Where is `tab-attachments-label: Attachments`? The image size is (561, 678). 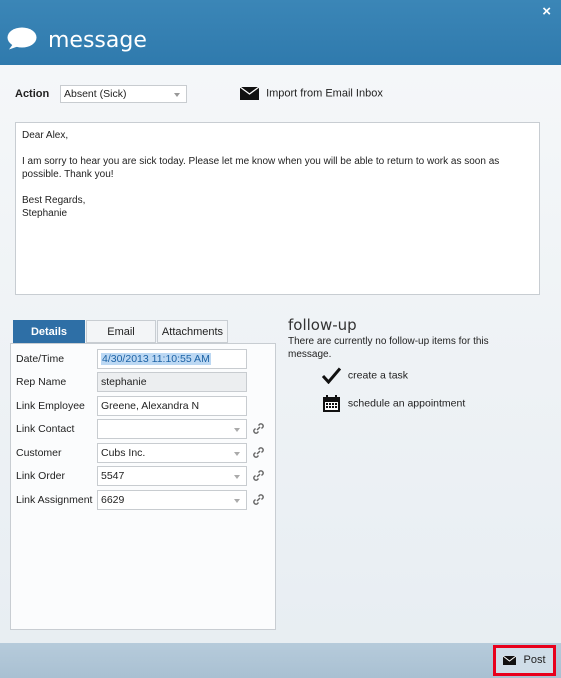
tab-attachments-label: Attachments is located at coordinates (192, 332).